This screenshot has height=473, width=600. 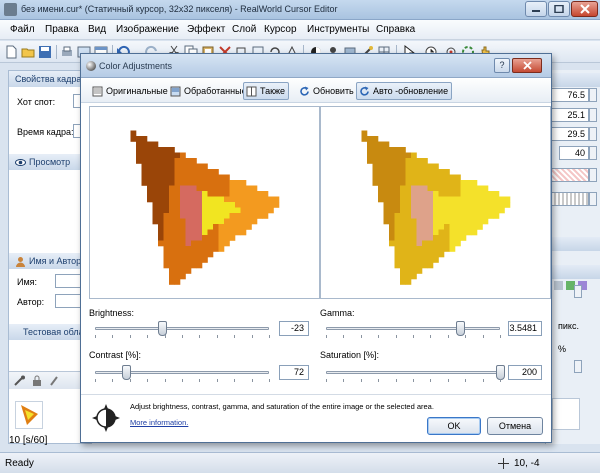 I want to click on brightness-slider-thumb, so click(x=162, y=328).